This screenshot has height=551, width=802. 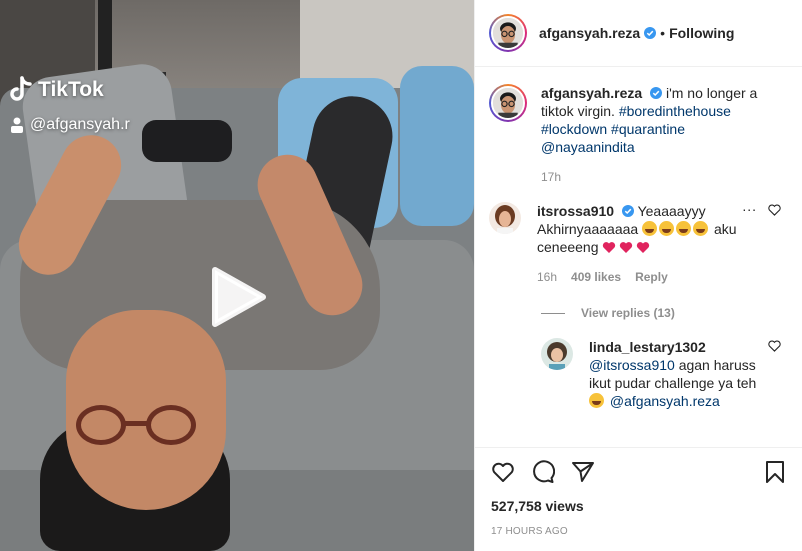 What do you see at coordinates (596, 277) in the screenshot?
I see `comment-likes: 409 likes` at bounding box center [596, 277].